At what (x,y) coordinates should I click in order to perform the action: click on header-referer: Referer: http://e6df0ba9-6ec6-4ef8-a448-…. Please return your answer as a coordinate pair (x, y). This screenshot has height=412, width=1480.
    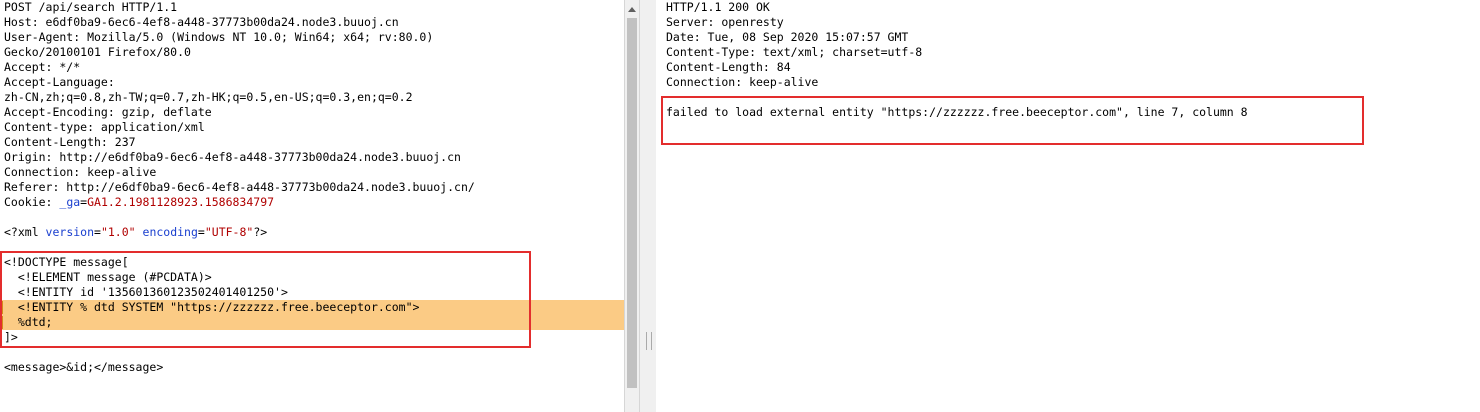
    Looking at the image, I should click on (239, 187).